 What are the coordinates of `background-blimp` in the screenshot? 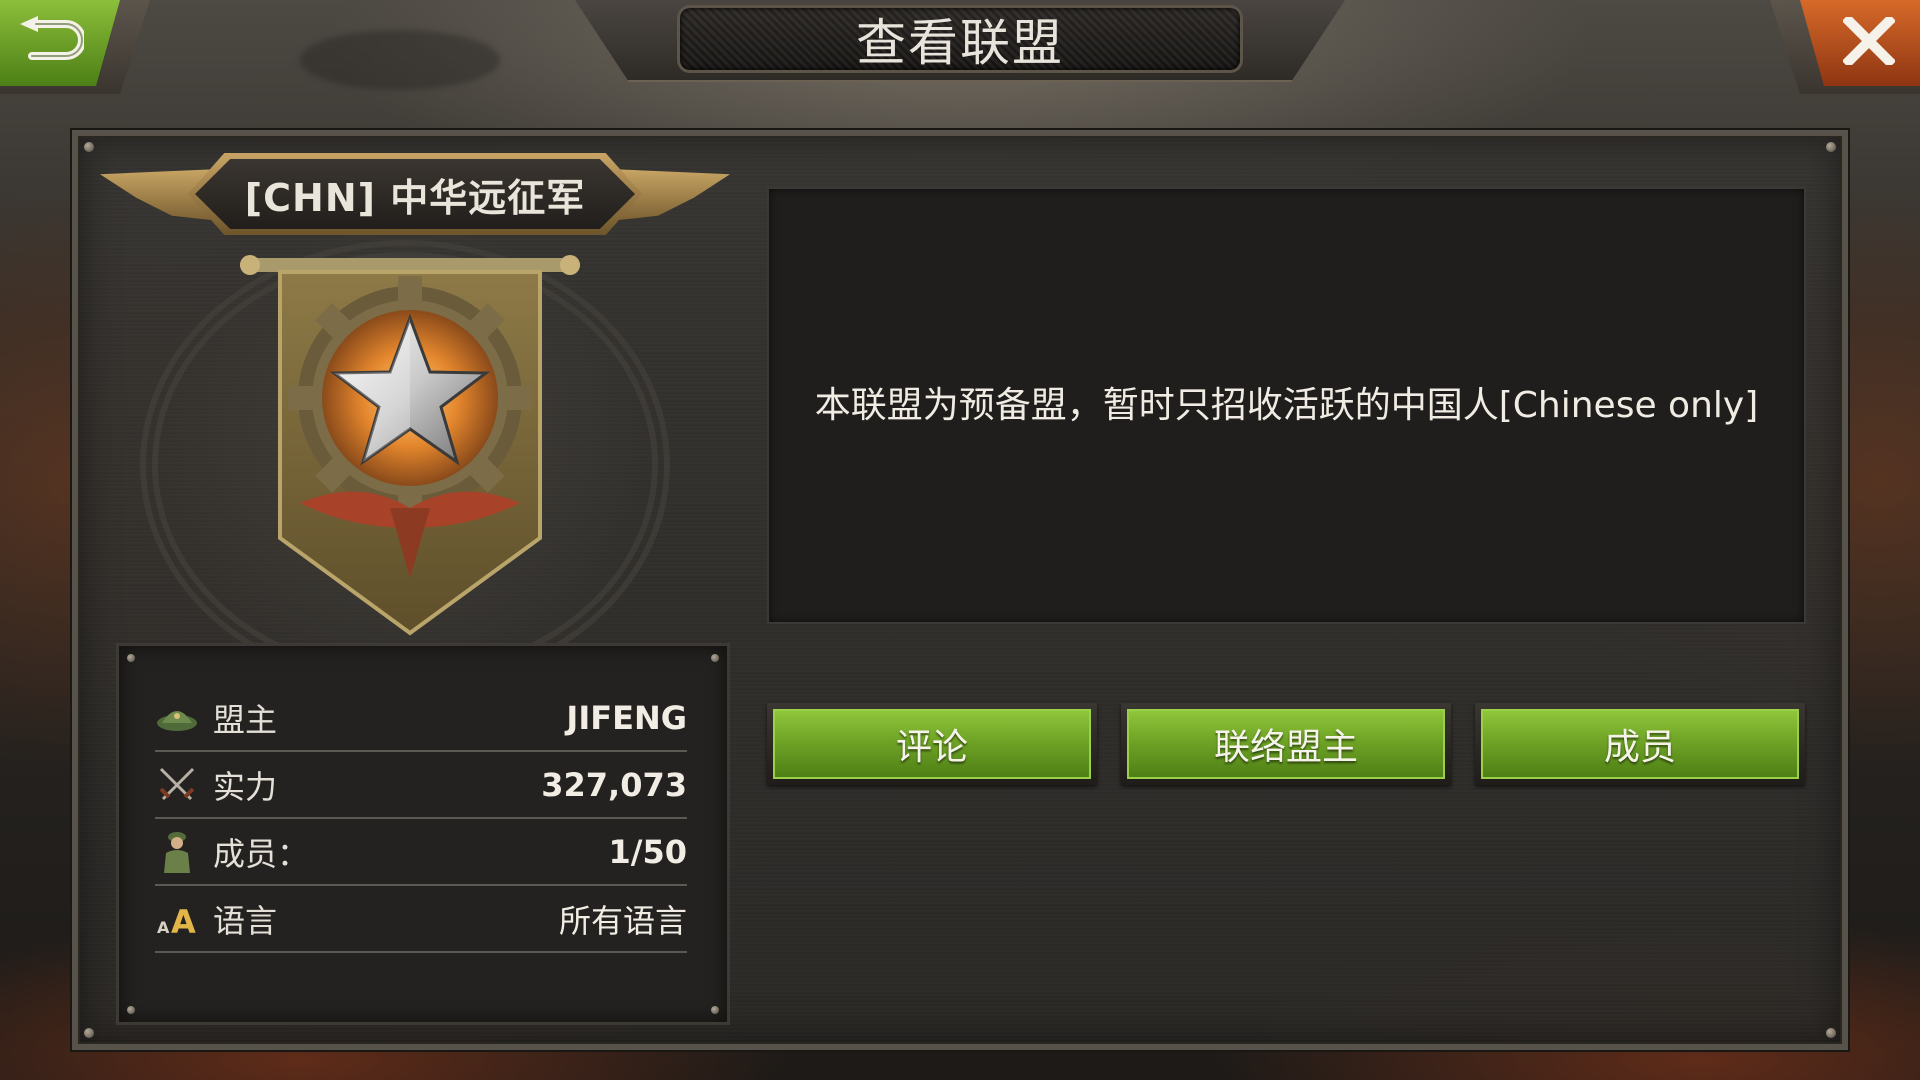 It's located at (400, 60).